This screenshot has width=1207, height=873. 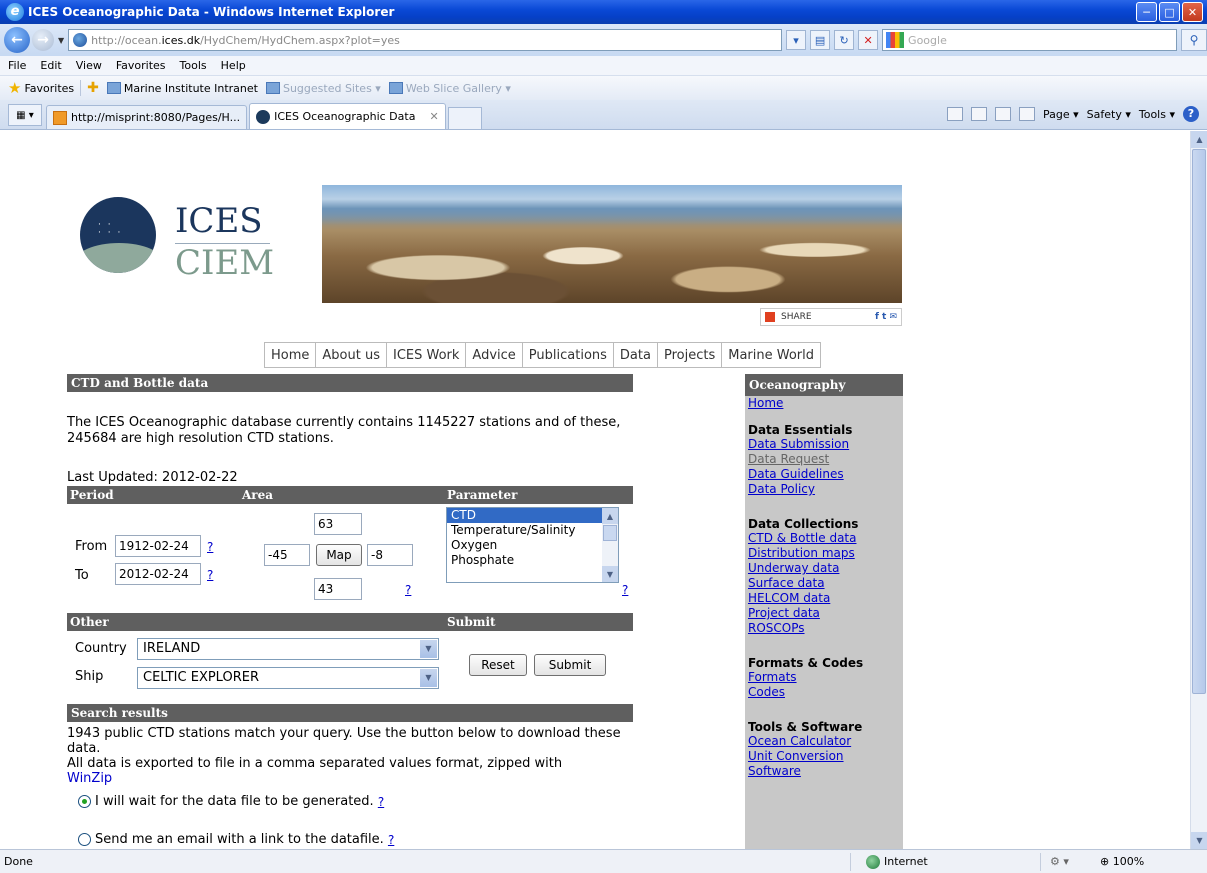 I want to click on new-tab-button, so click(x=464, y=118).